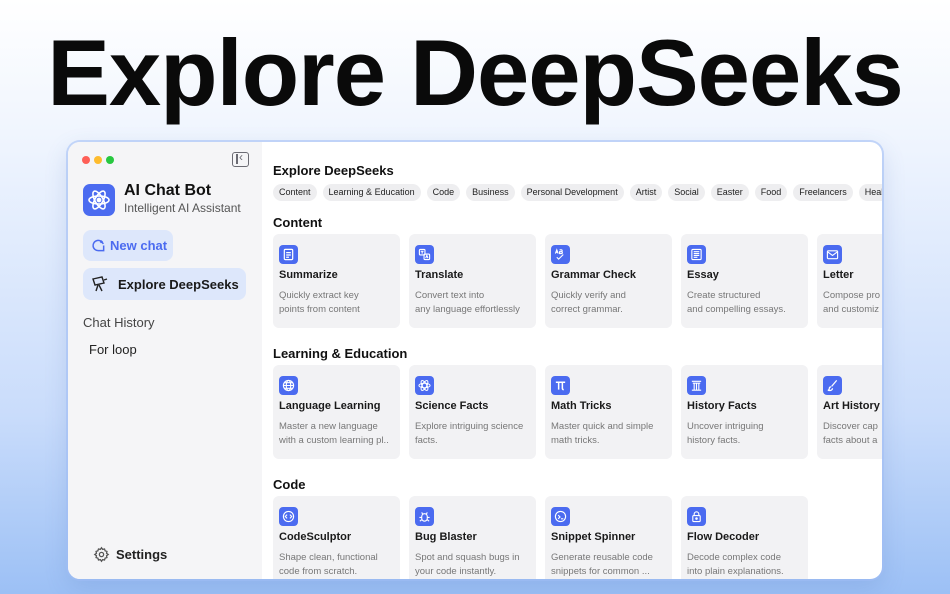 The image size is (950, 594). What do you see at coordinates (446, 537) in the screenshot?
I see `card-title: Bug Blaster` at bounding box center [446, 537].